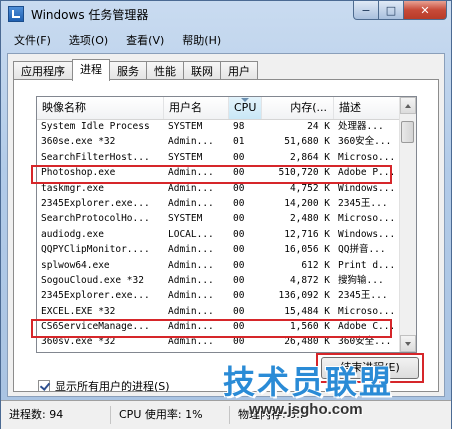 This screenshot has width=452, height=429. What do you see at coordinates (304, 173) in the screenshot?
I see `cell-mem: 510,720 K` at bounding box center [304, 173].